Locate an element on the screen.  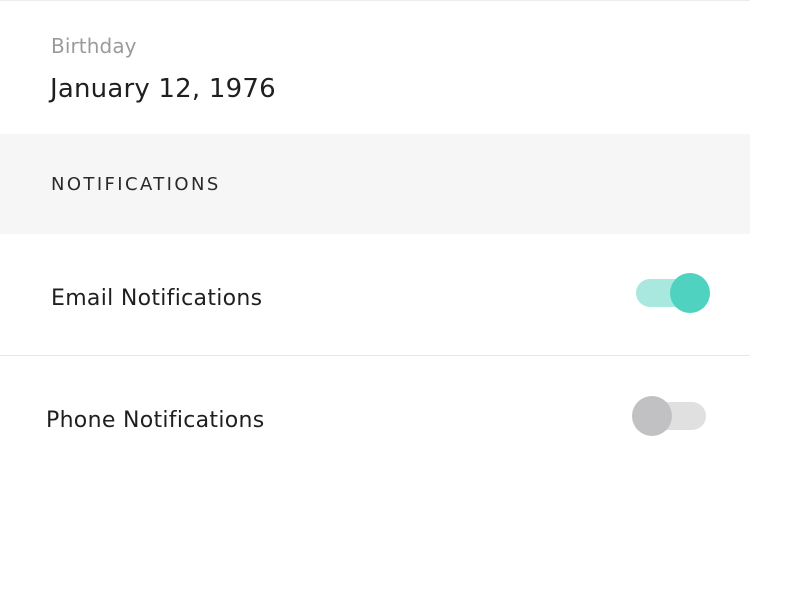
email-notifications-toggle is located at coordinates (673, 293).